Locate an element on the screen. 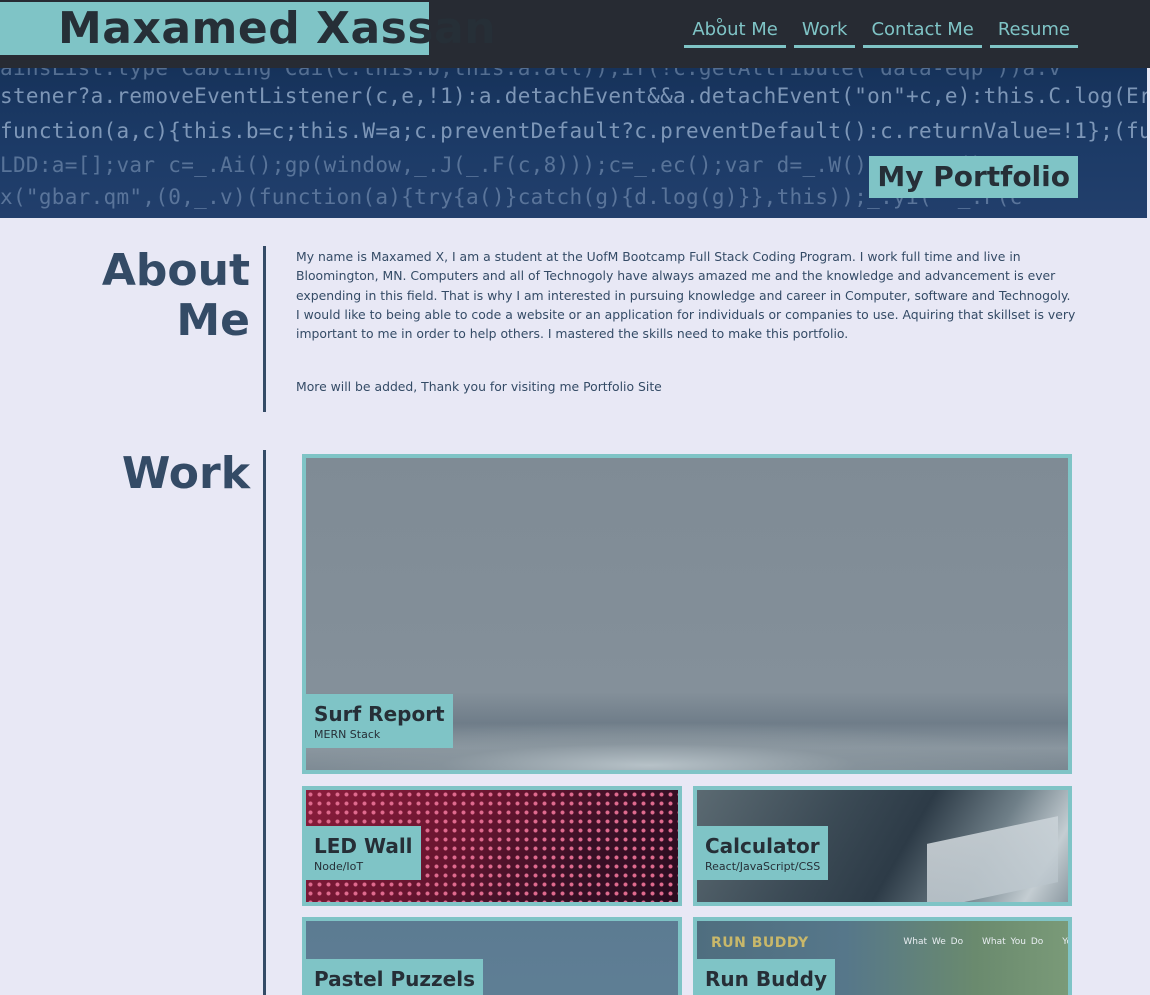 Image resolution: width=1150 pixels, height=995 pixels. project-label: Run Buddy is located at coordinates (766, 977).